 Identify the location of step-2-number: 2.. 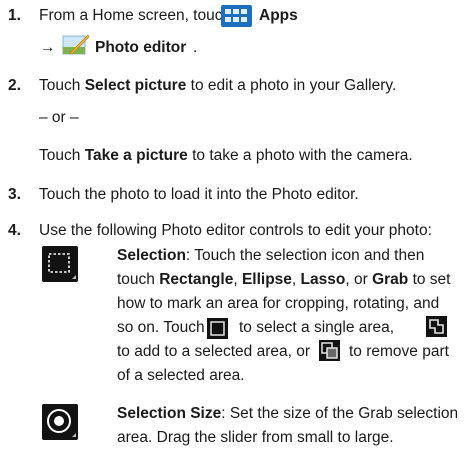
(14, 85).